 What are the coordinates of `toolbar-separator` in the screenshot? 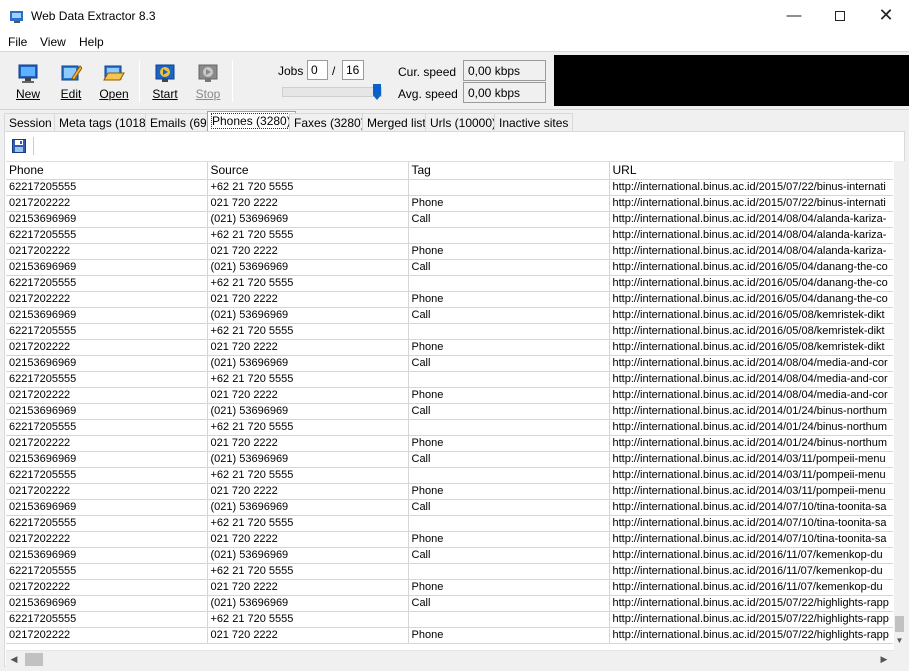 It's located at (232, 81).